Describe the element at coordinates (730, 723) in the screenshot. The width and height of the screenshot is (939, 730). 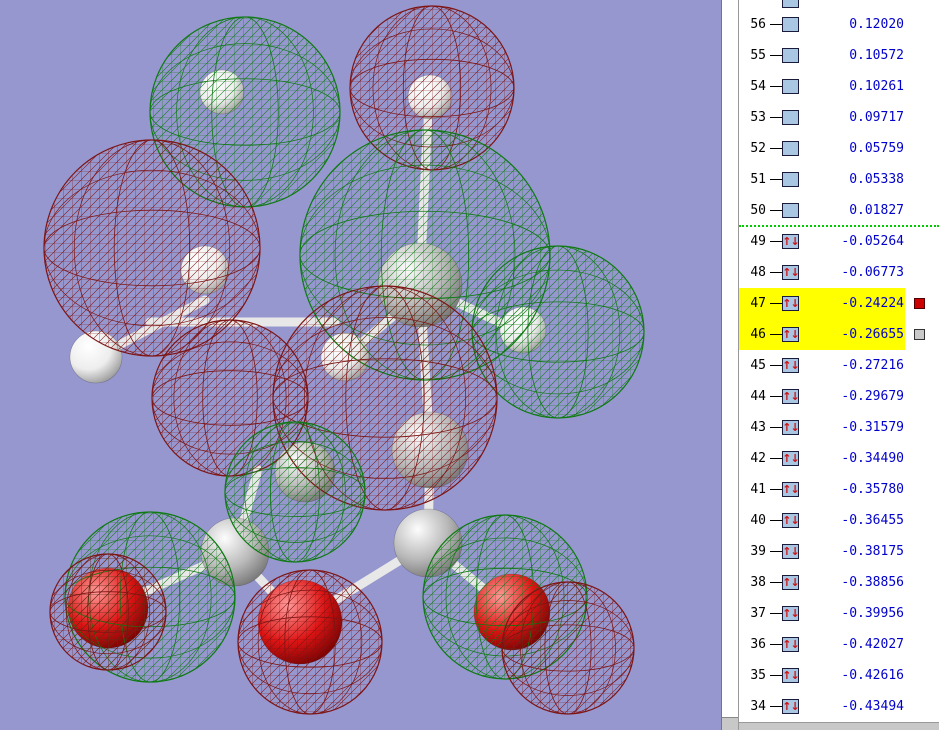
I see `scrollbar-corner` at that location.